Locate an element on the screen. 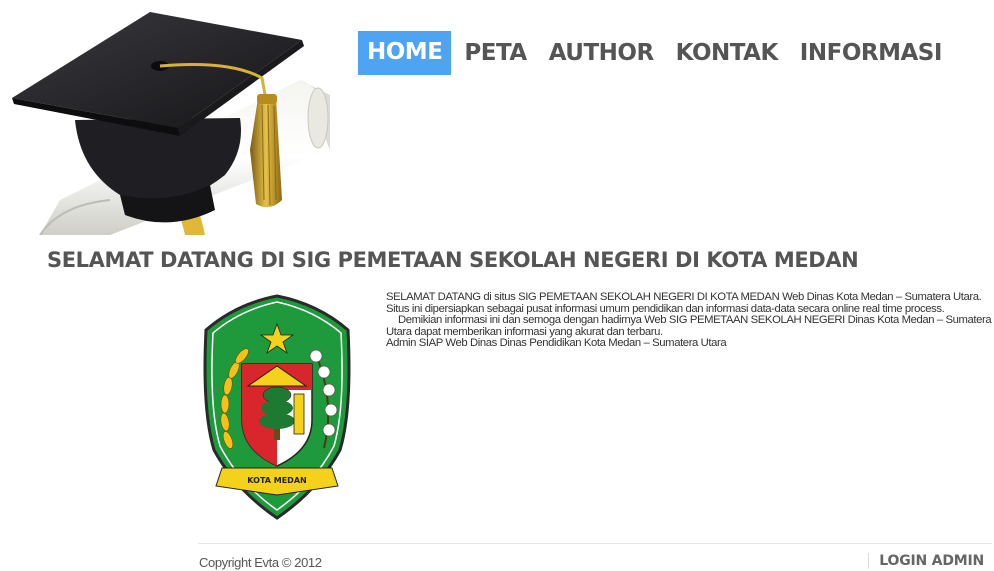 The image size is (994, 571). main-nav: HOME PETA AUTHOR KONTAK INFORMASI is located at coordinates (656, 53).